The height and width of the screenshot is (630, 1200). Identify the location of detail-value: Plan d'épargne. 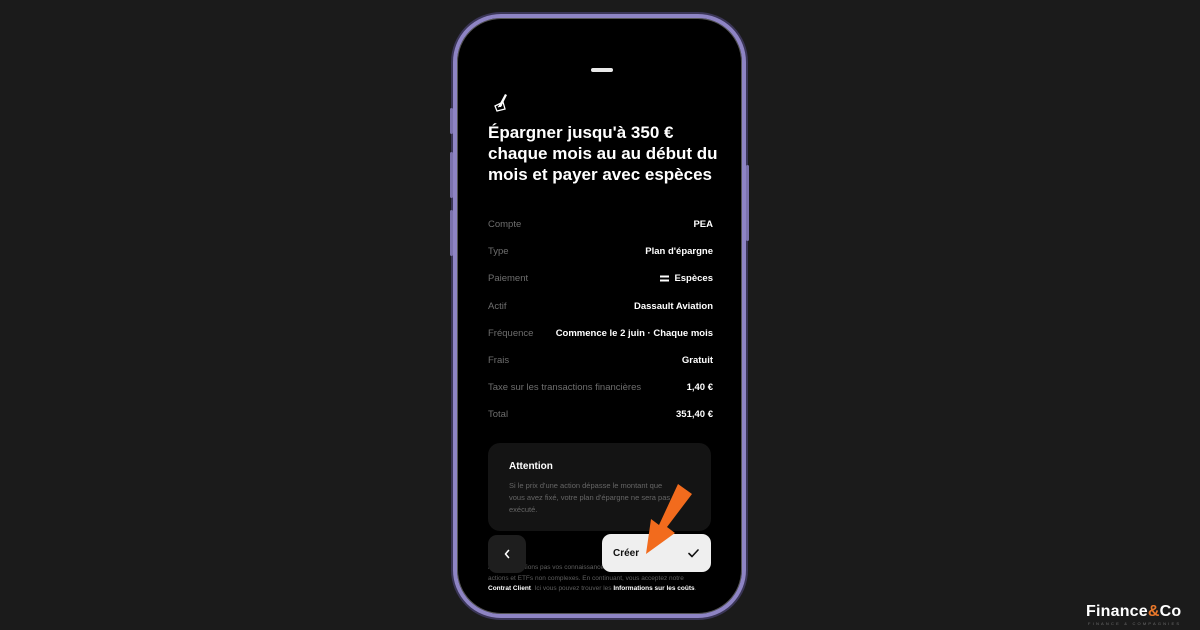
(679, 252).